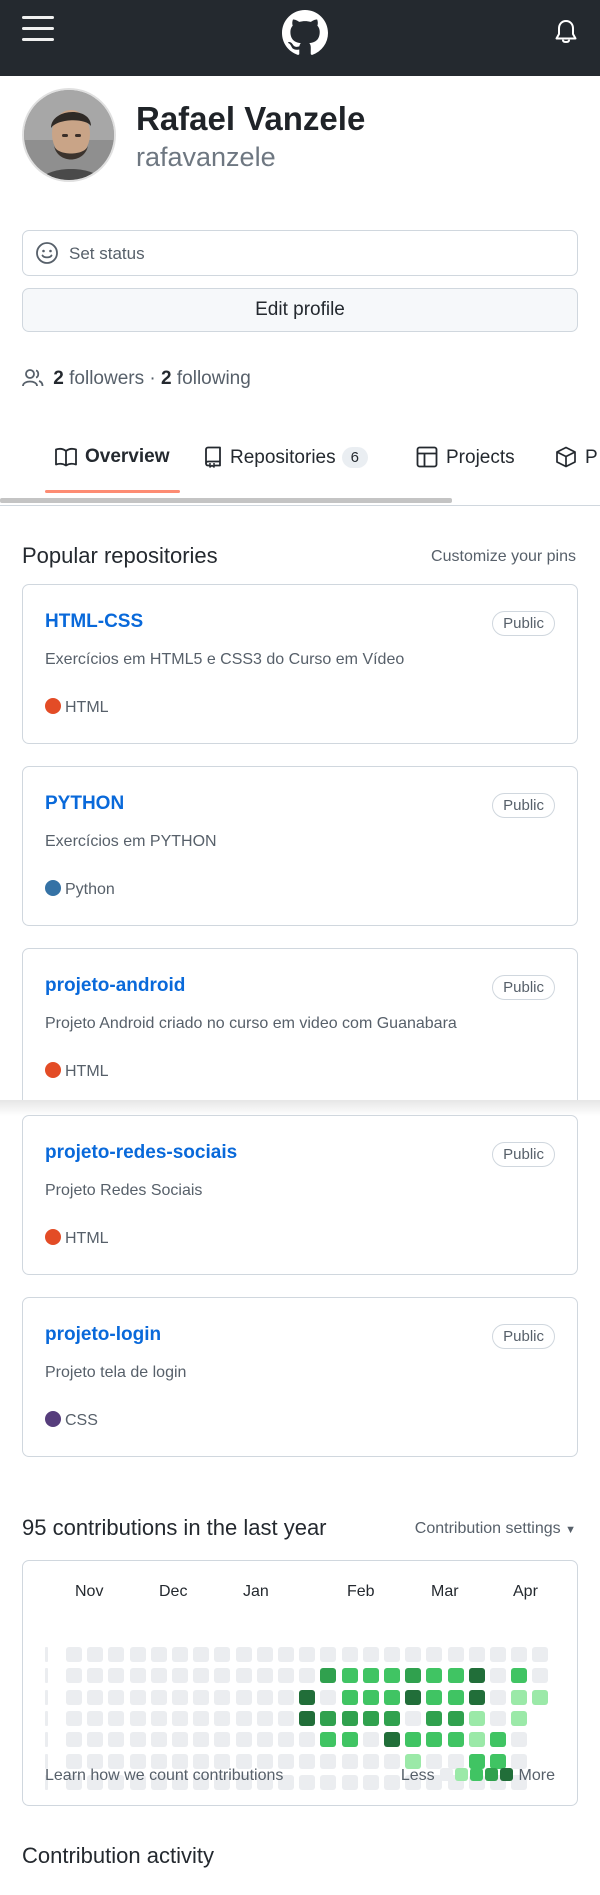 This screenshot has width=600, height=1895. What do you see at coordinates (112, 461) in the screenshot?
I see `tab-overview: Overview` at bounding box center [112, 461].